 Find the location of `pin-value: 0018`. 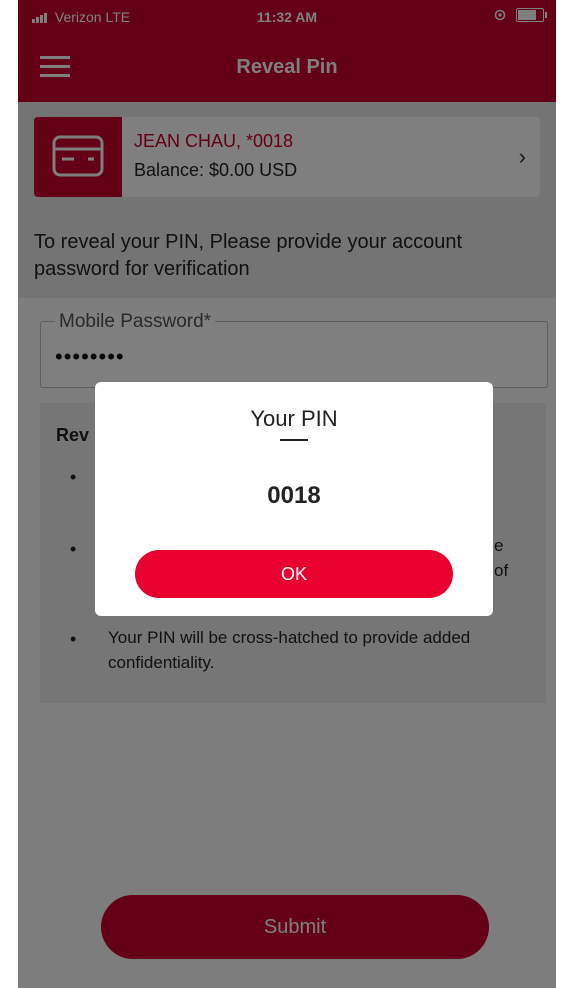

pin-value: 0018 is located at coordinates (294, 495).